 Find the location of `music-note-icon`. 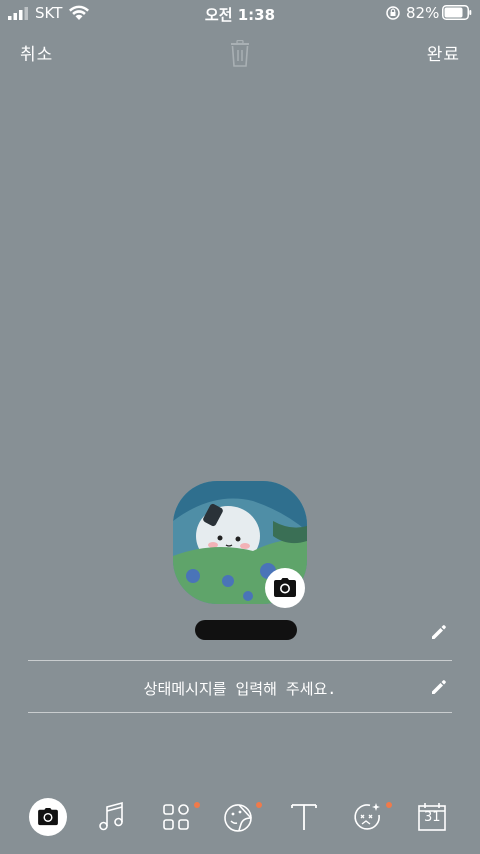

music-note-icon is located at coordinates (111, 816).